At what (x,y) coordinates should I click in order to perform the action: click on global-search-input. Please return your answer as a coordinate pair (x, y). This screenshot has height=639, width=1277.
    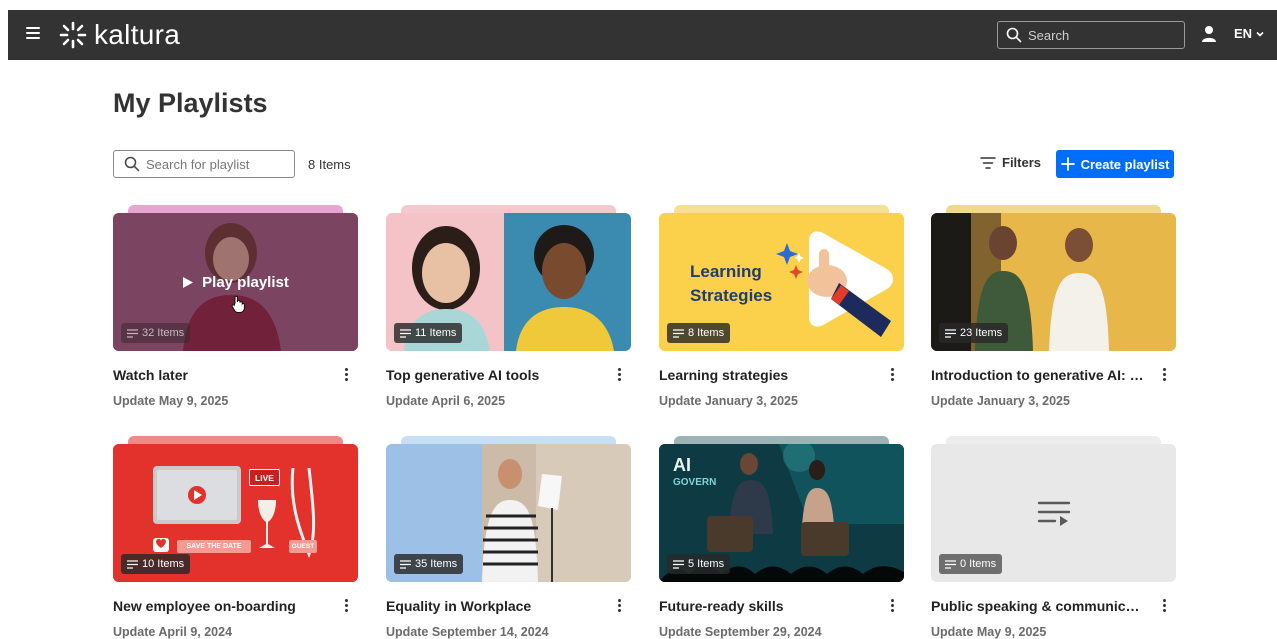
    Looking at the image, I should click on (1098, 35).